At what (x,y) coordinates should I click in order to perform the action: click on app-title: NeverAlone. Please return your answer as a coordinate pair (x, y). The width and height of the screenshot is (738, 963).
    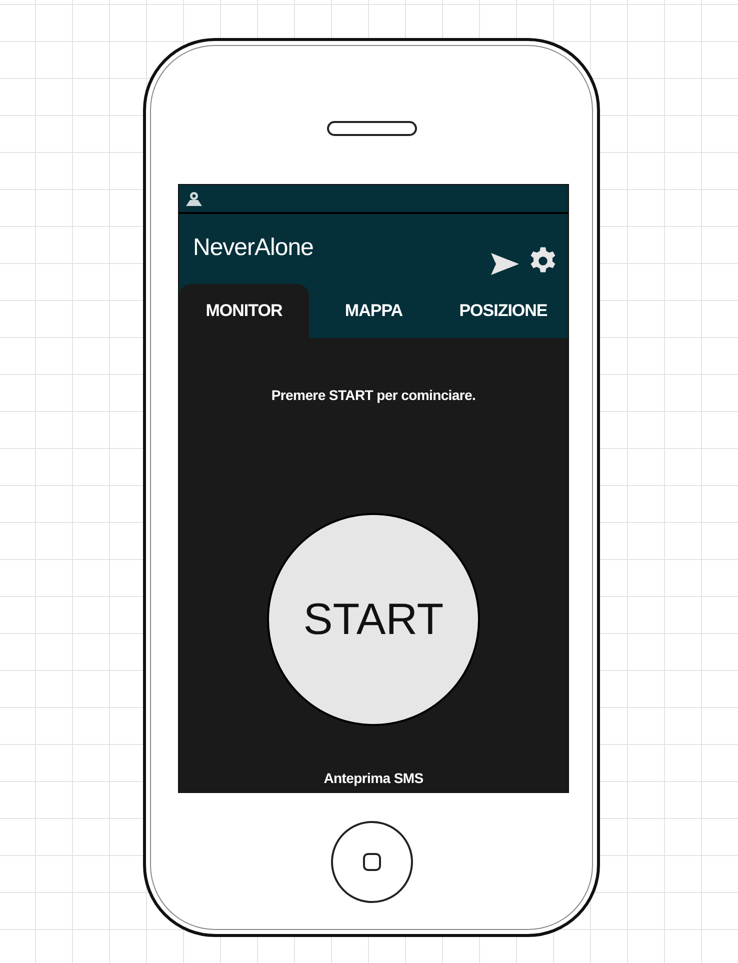
    Looking at the image, I should click on (253, 248).